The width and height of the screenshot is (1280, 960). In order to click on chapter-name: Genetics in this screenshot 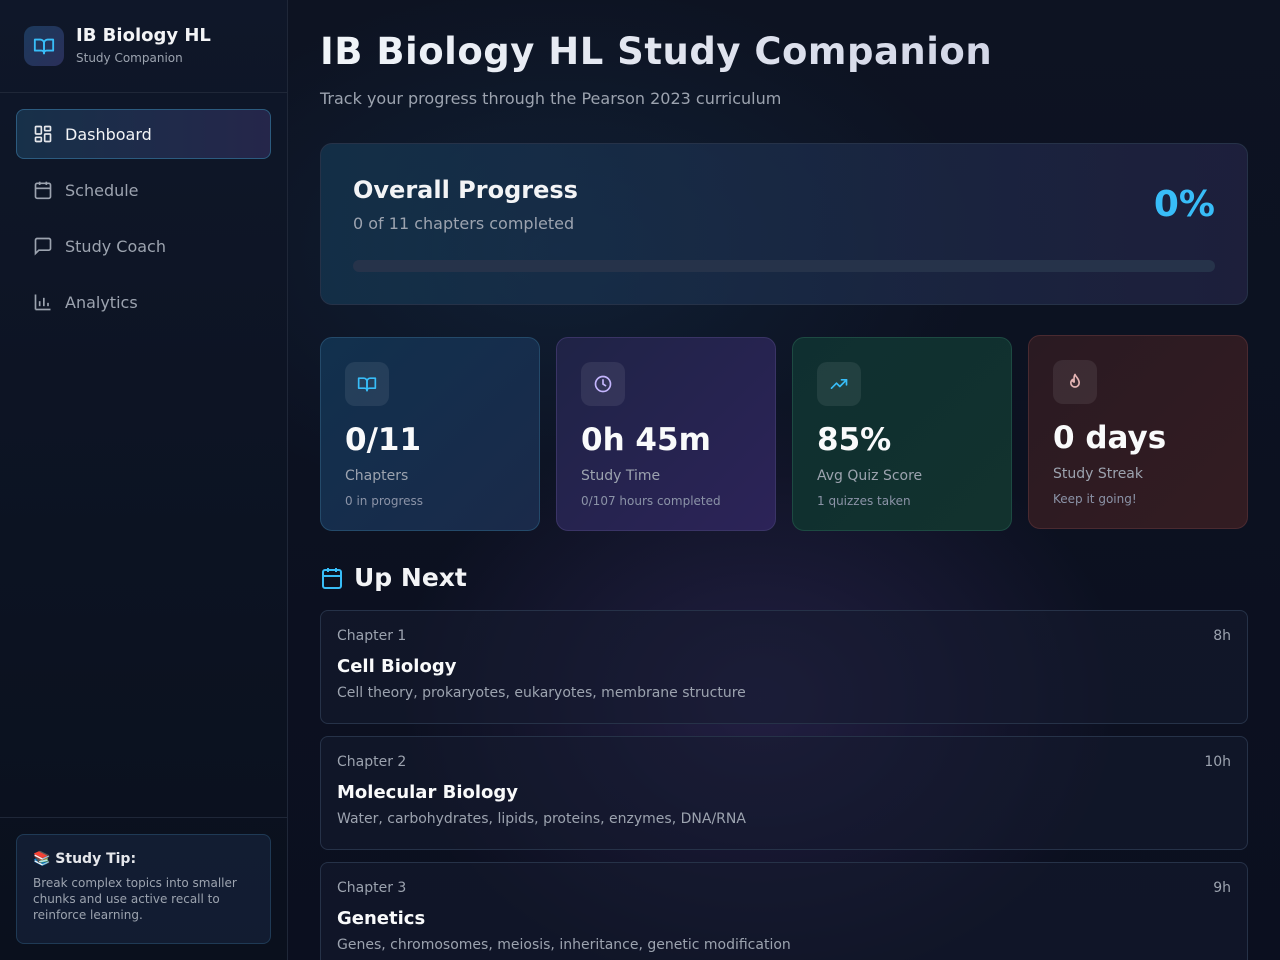, I will do `click(381, 918)`.